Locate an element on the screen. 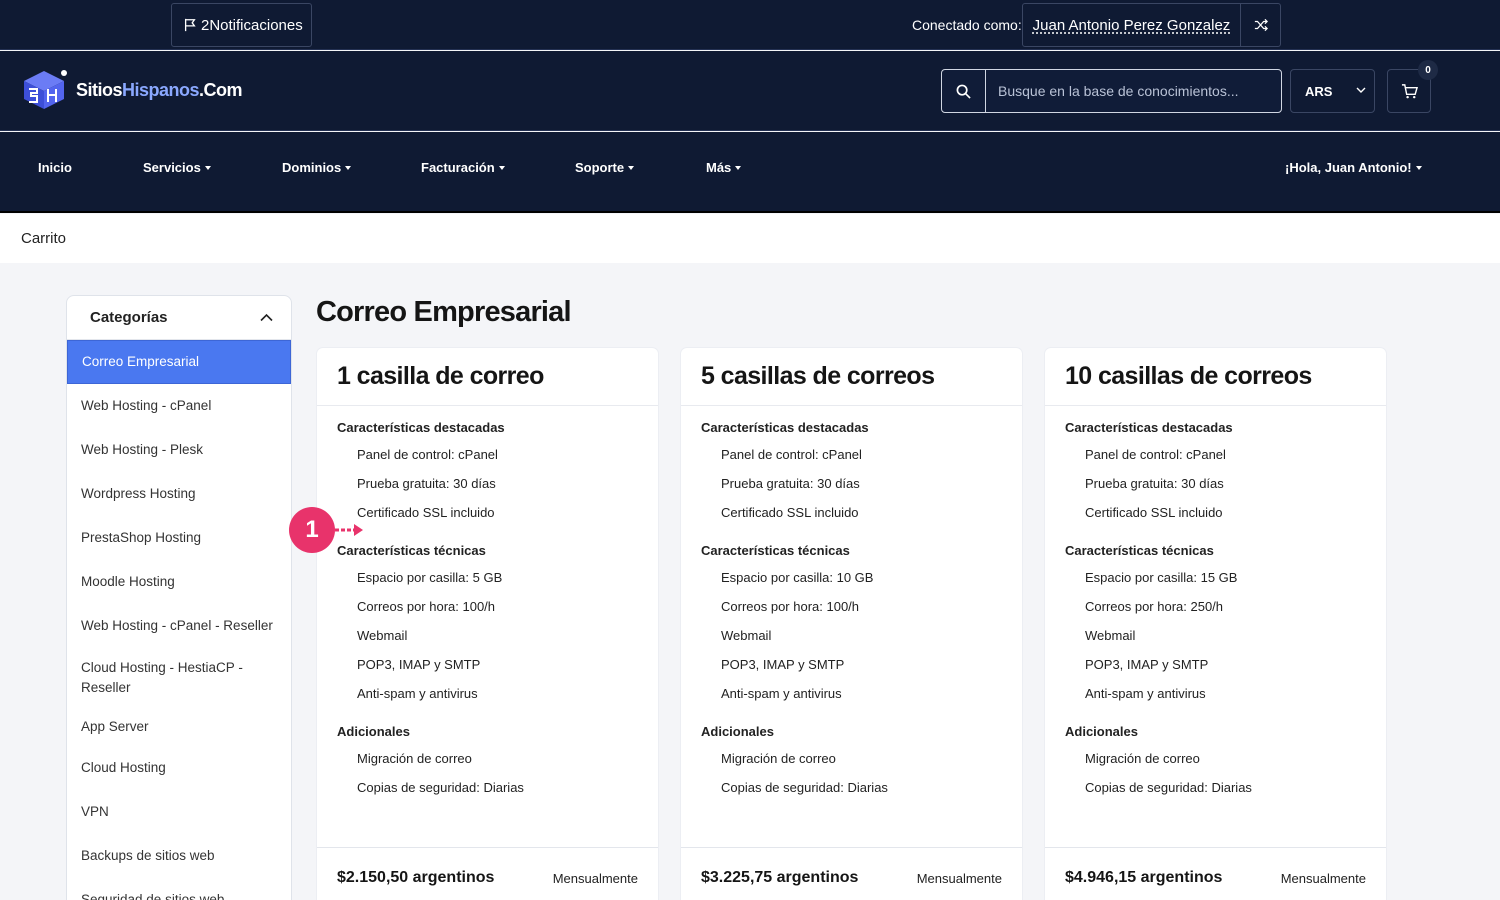 The image size is (1500, 900). search-icon is located at coordinates (963, 91).